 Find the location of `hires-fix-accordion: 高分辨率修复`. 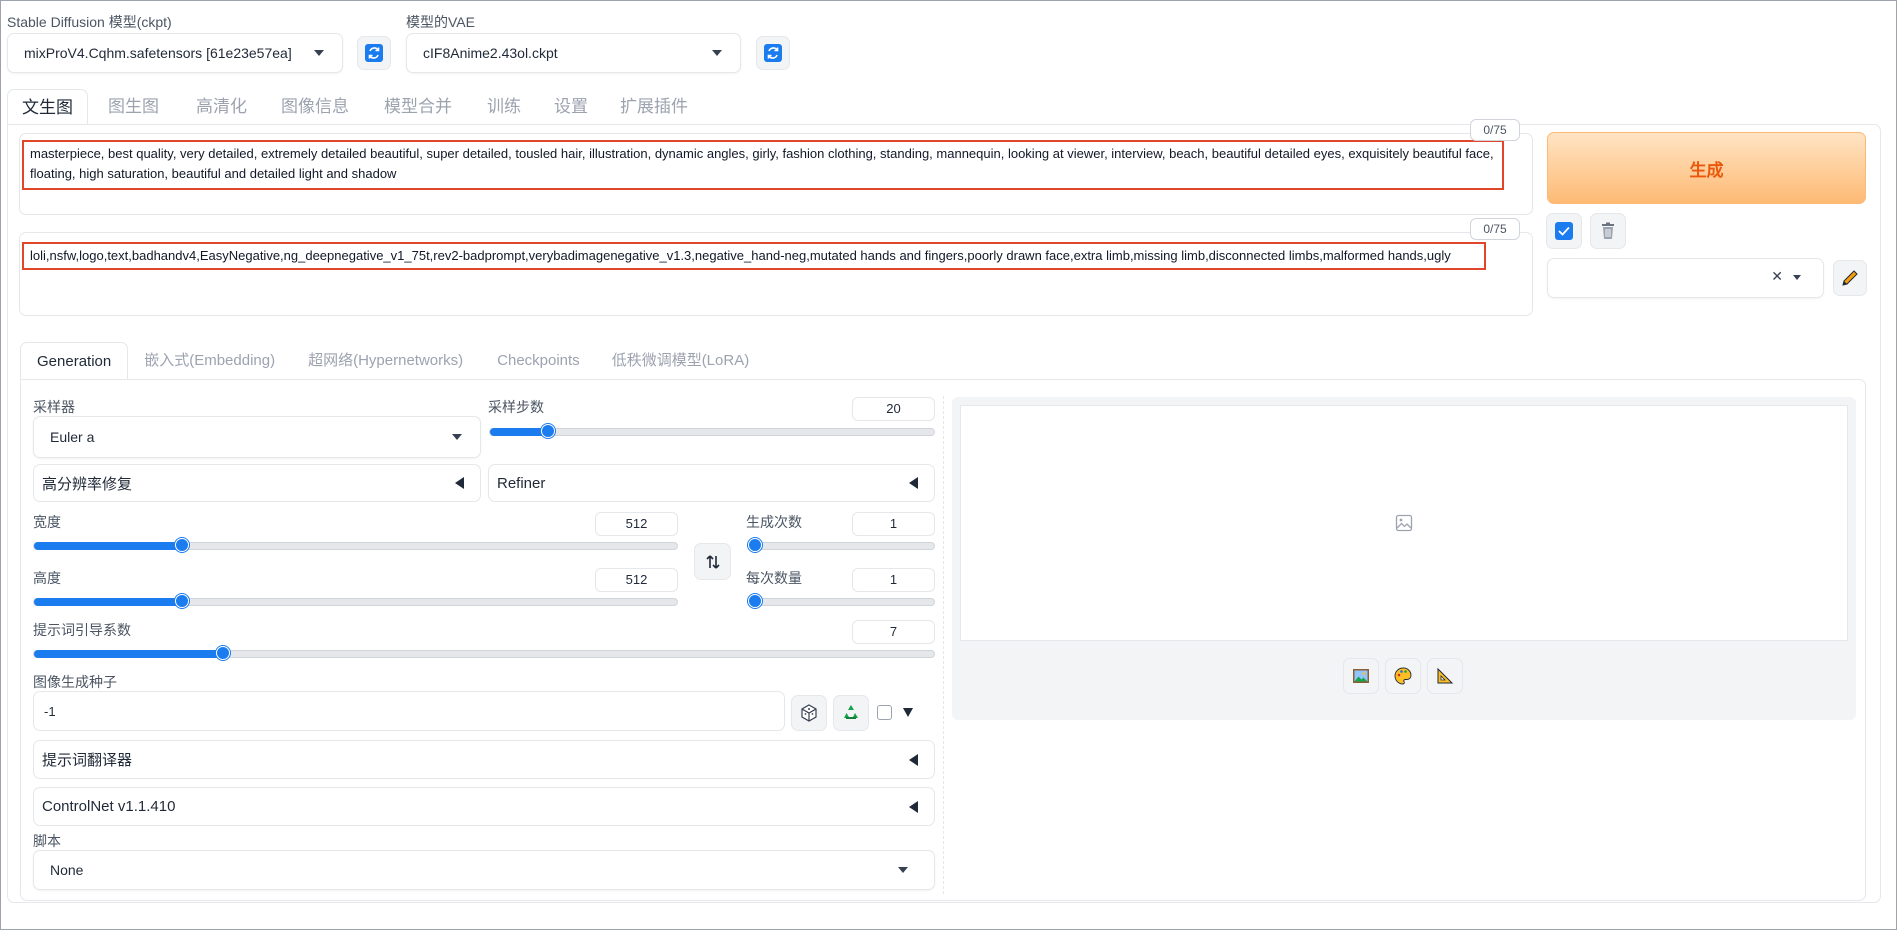

hires-fix-accordion: 高分辨率修复 is located at coordinates (257, 483).